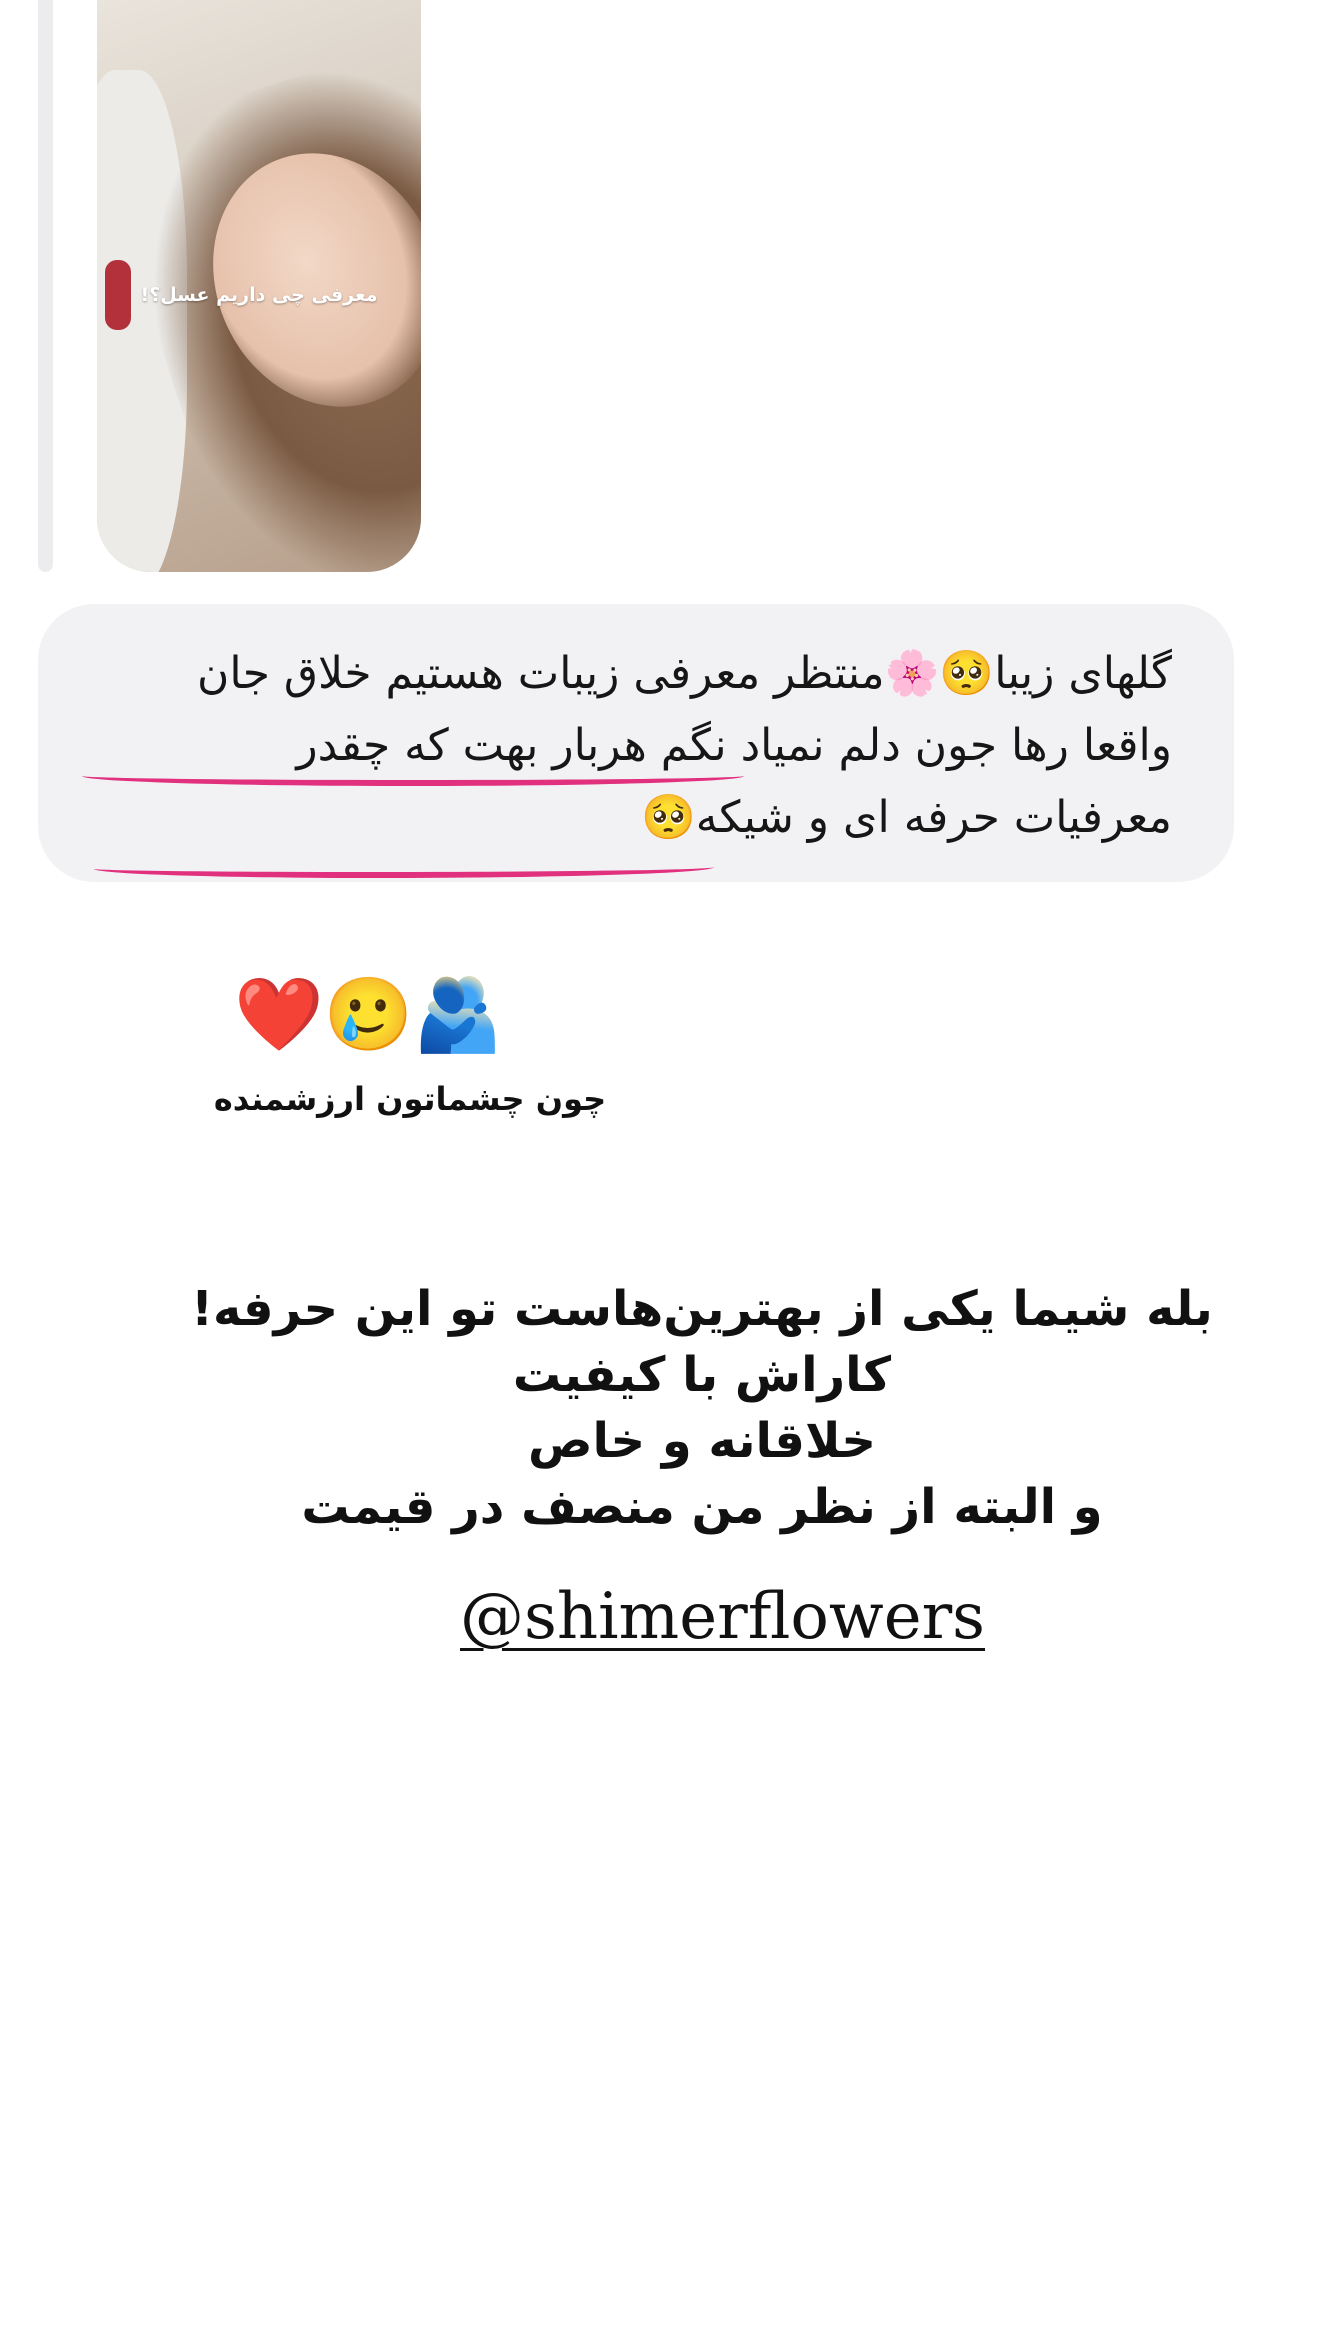 This screenshot has width=1320, height=2346. What do you see at coordinates (259, 295) in the screenshot?
I see `story-thumbnail-caption: معرفی چی داریم عسل؟!` at bounding box center [259, 295].